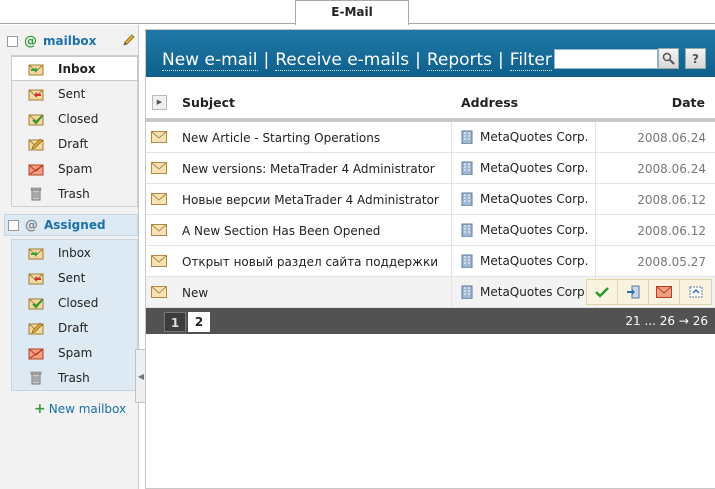 This screenshot has height=489, width=715. I want to click on row-subject: New, so click(195, 293).